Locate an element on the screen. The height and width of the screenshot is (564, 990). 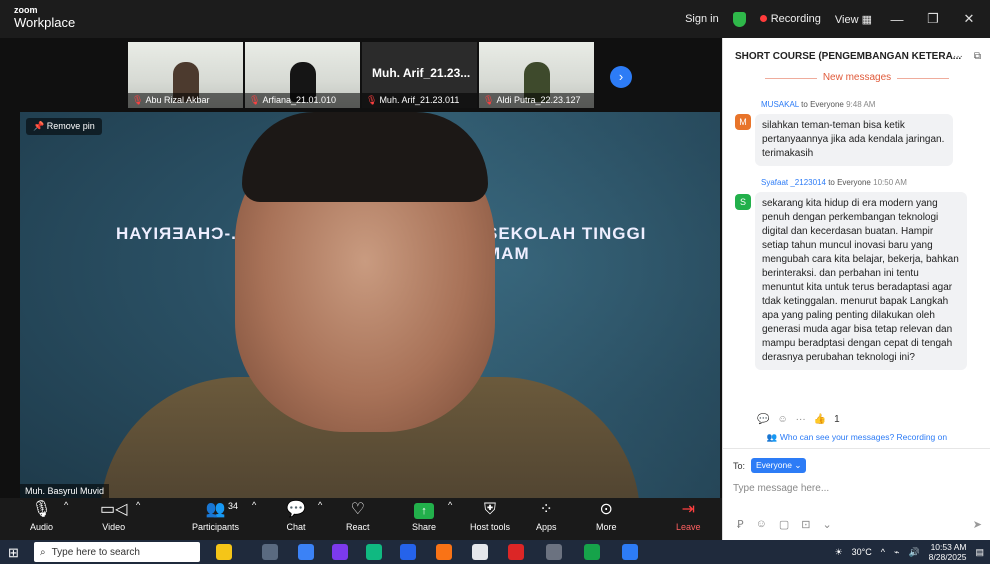
screenshot-icon: ⊡ is located at coordinates (805, 524).